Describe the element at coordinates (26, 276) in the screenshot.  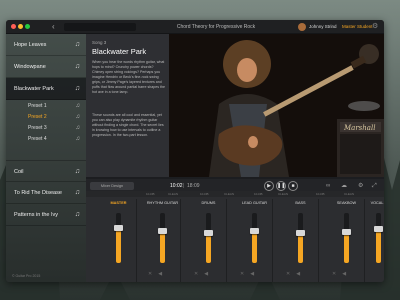
I see `copyright-text: © Guitar Pro 2015` at that location.